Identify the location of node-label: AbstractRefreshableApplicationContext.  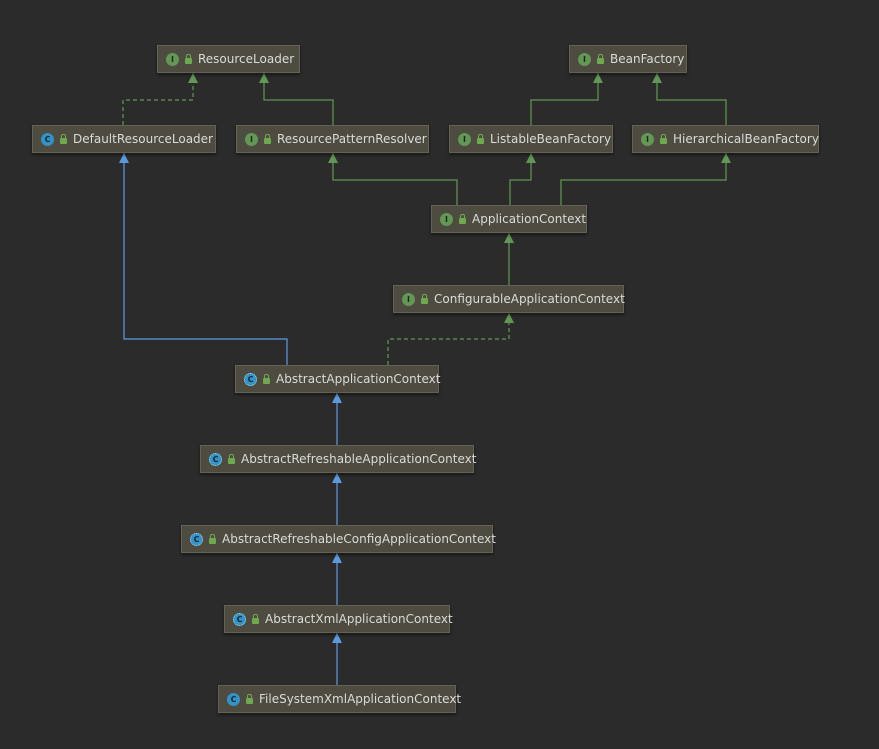
(359, 459).